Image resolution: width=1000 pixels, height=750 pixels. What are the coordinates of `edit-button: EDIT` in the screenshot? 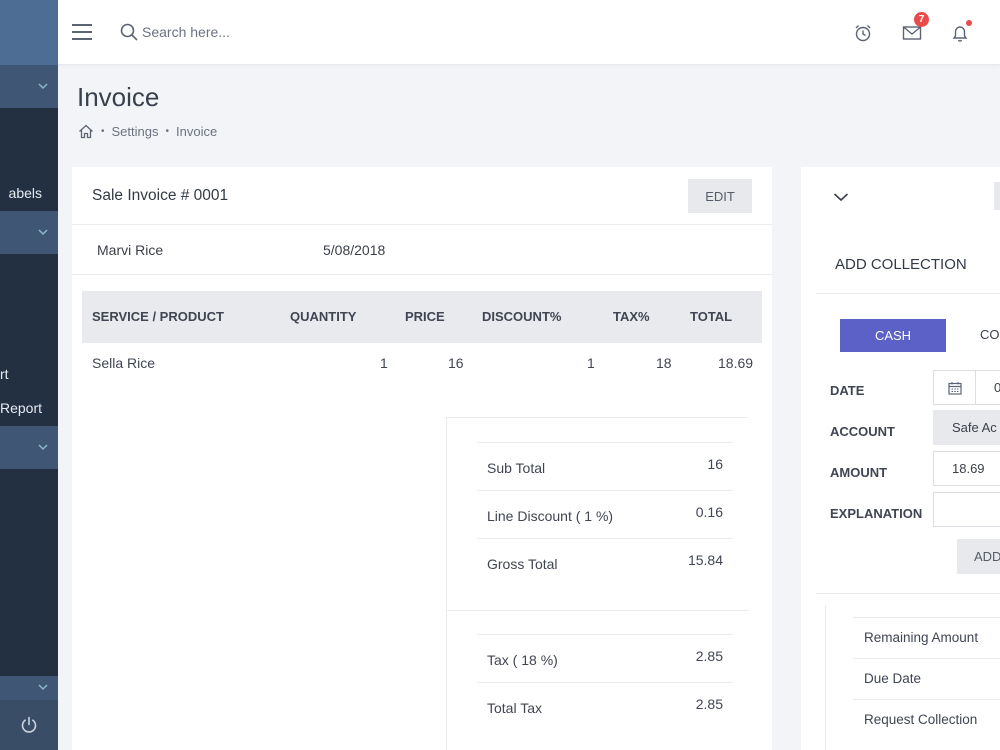 It's located at (720, 196).